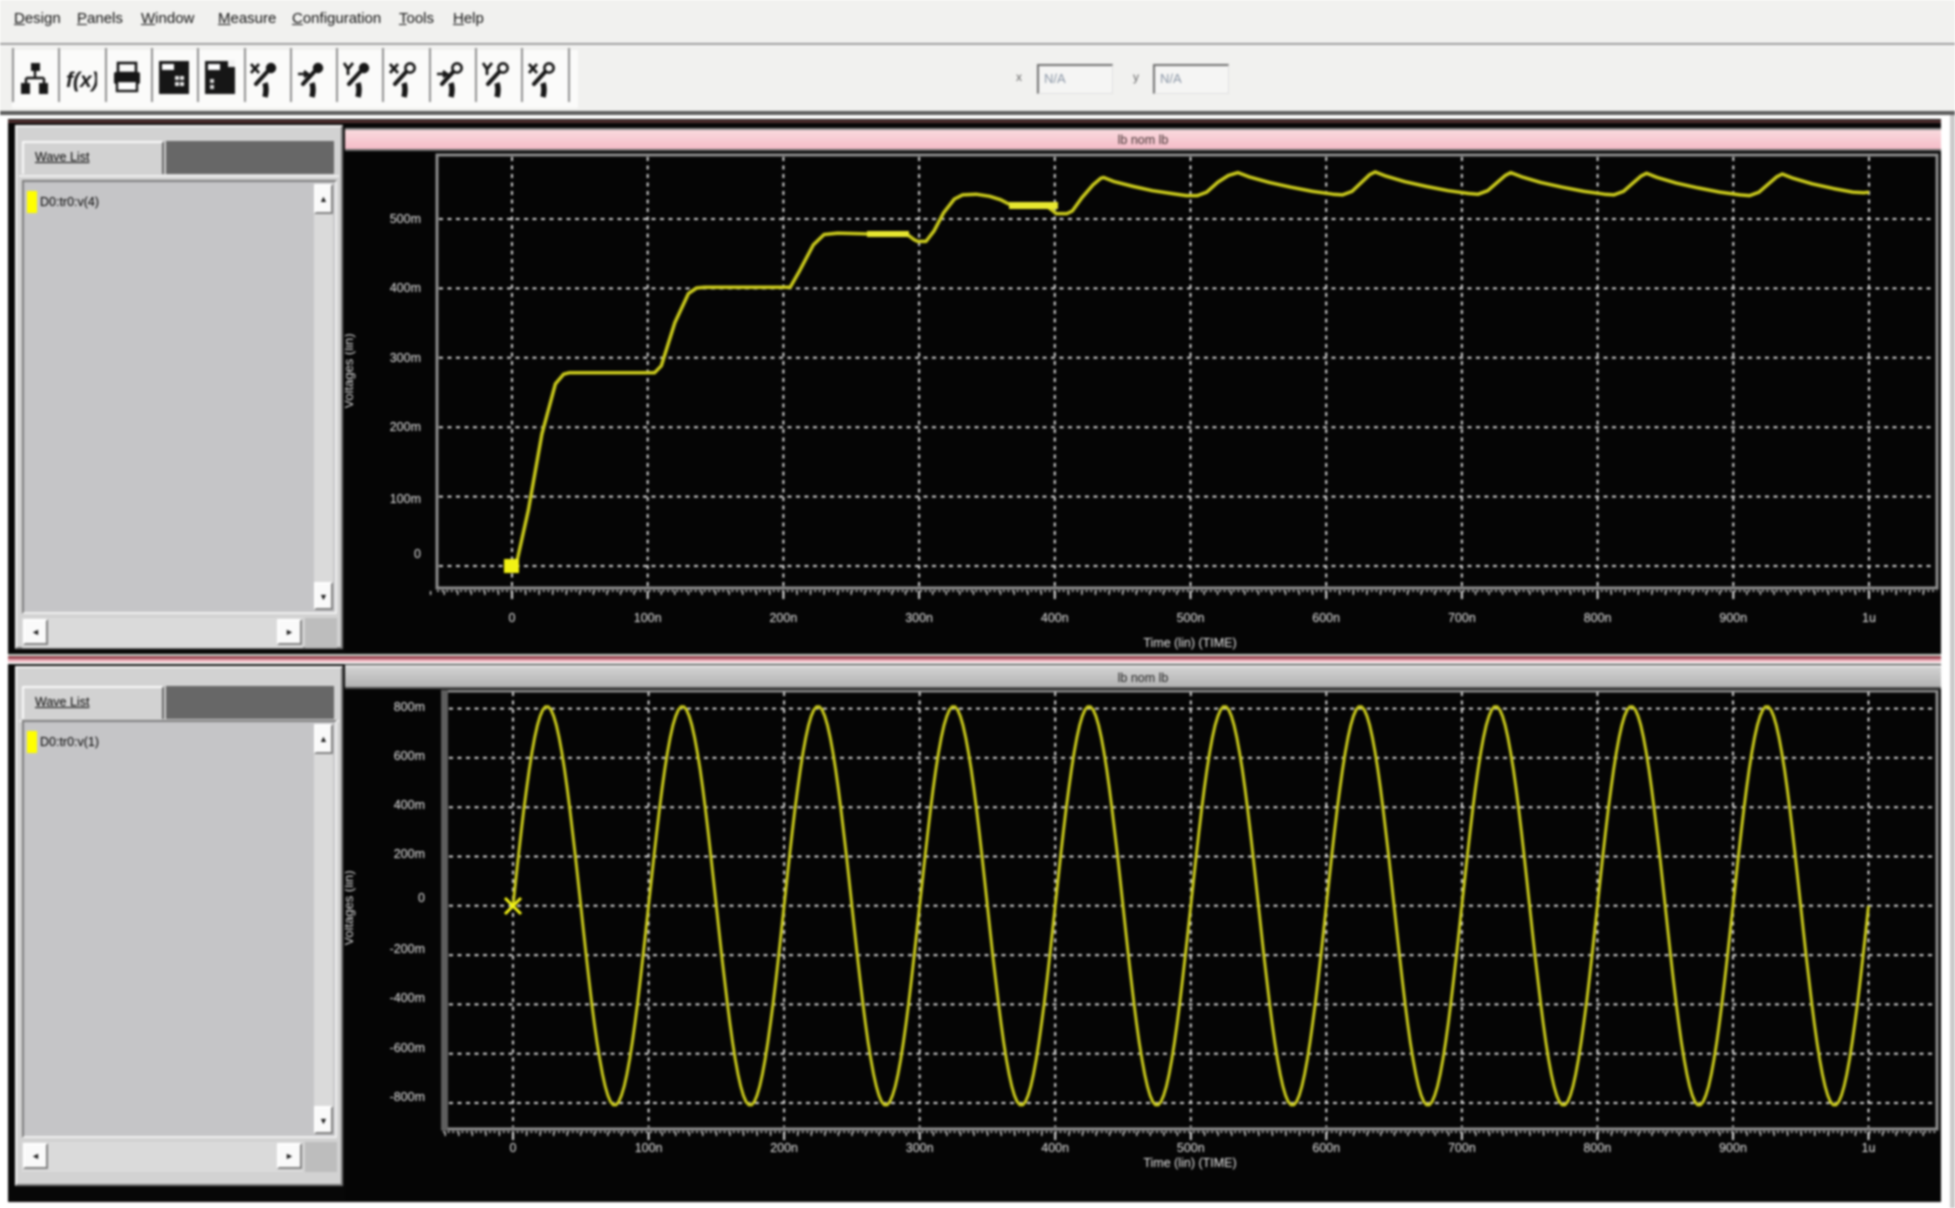 The image size is (1955, 1208). What do you see at coordinates (405, 358) in the screenshot?
I see `svg-text: 300m` at bounding box center [405, 358].